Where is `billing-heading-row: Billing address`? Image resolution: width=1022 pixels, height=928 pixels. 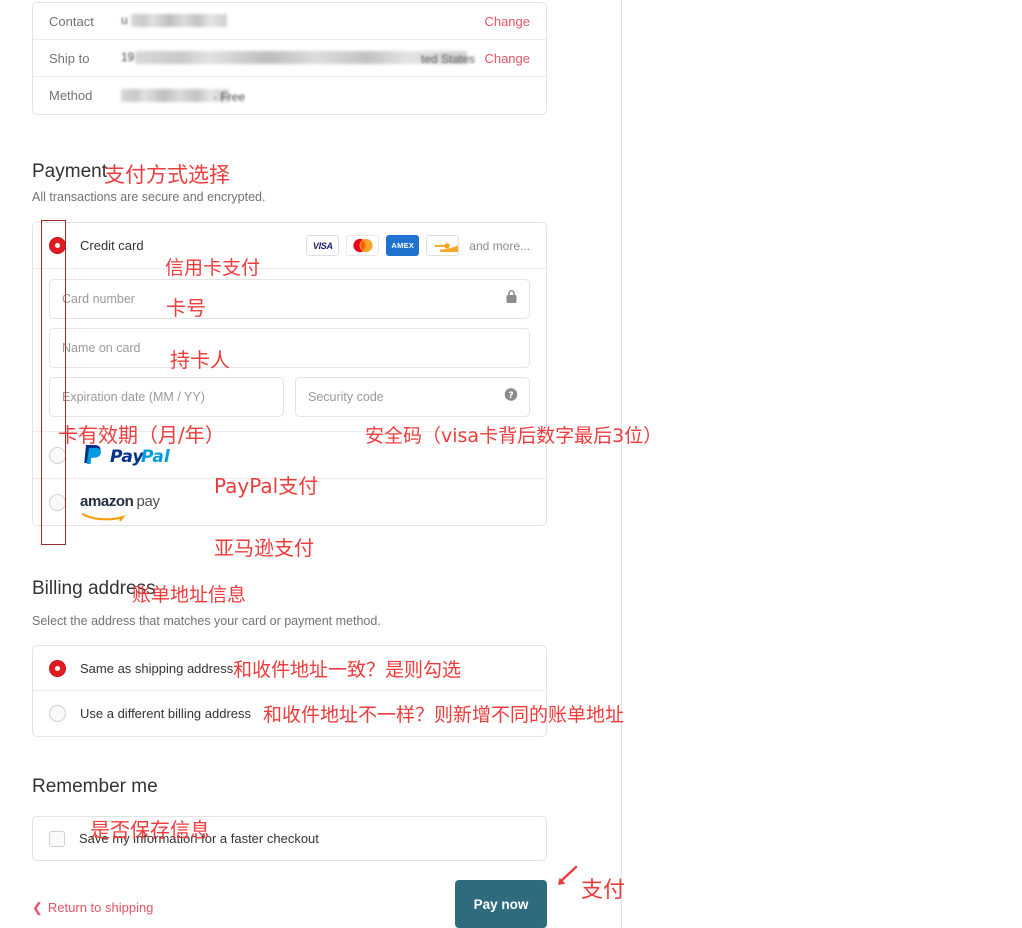
billing-heading-row: Billing address is located at coordinates (94, 589).